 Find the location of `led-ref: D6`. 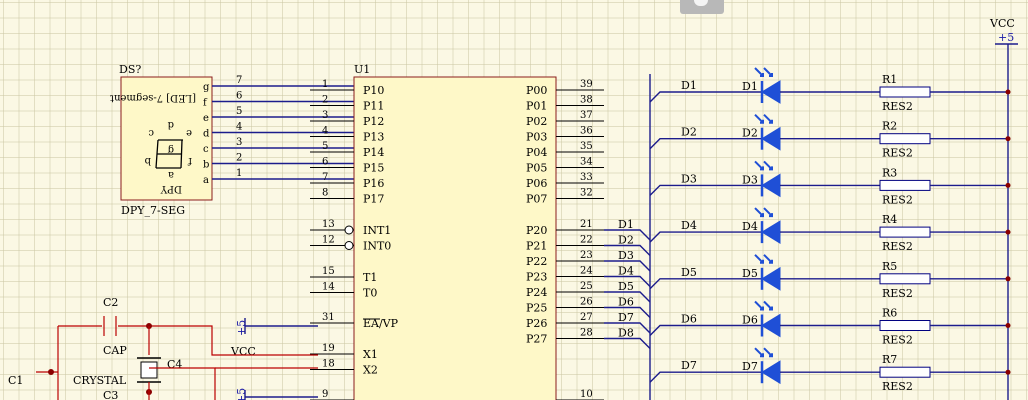

led-ref: D6 is located at coordinates (750, 320).